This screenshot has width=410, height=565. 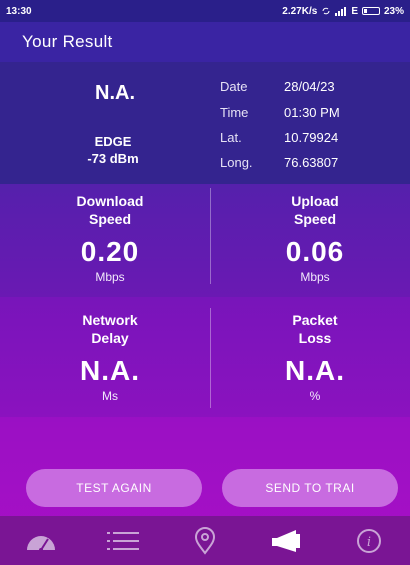 I want to click on location-pin-icon, so click(x=205, y=540).